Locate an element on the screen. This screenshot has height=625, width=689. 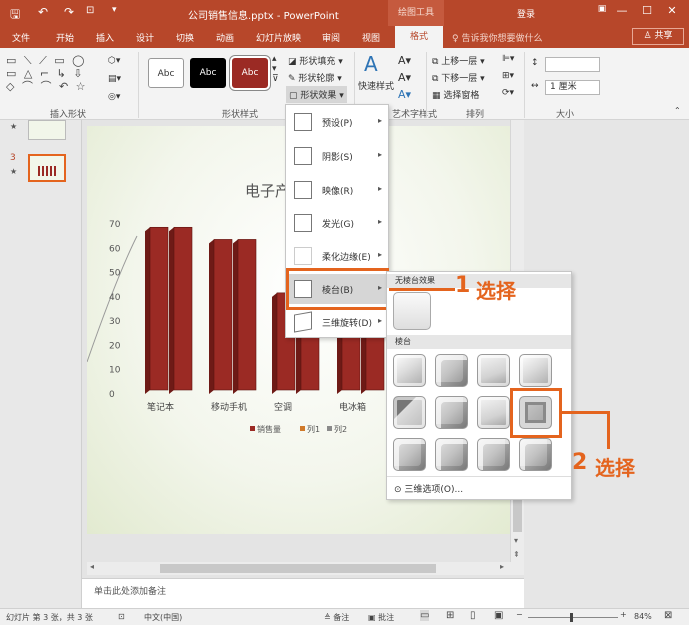
bevel-option-circle is located at coordinates (409, 370).